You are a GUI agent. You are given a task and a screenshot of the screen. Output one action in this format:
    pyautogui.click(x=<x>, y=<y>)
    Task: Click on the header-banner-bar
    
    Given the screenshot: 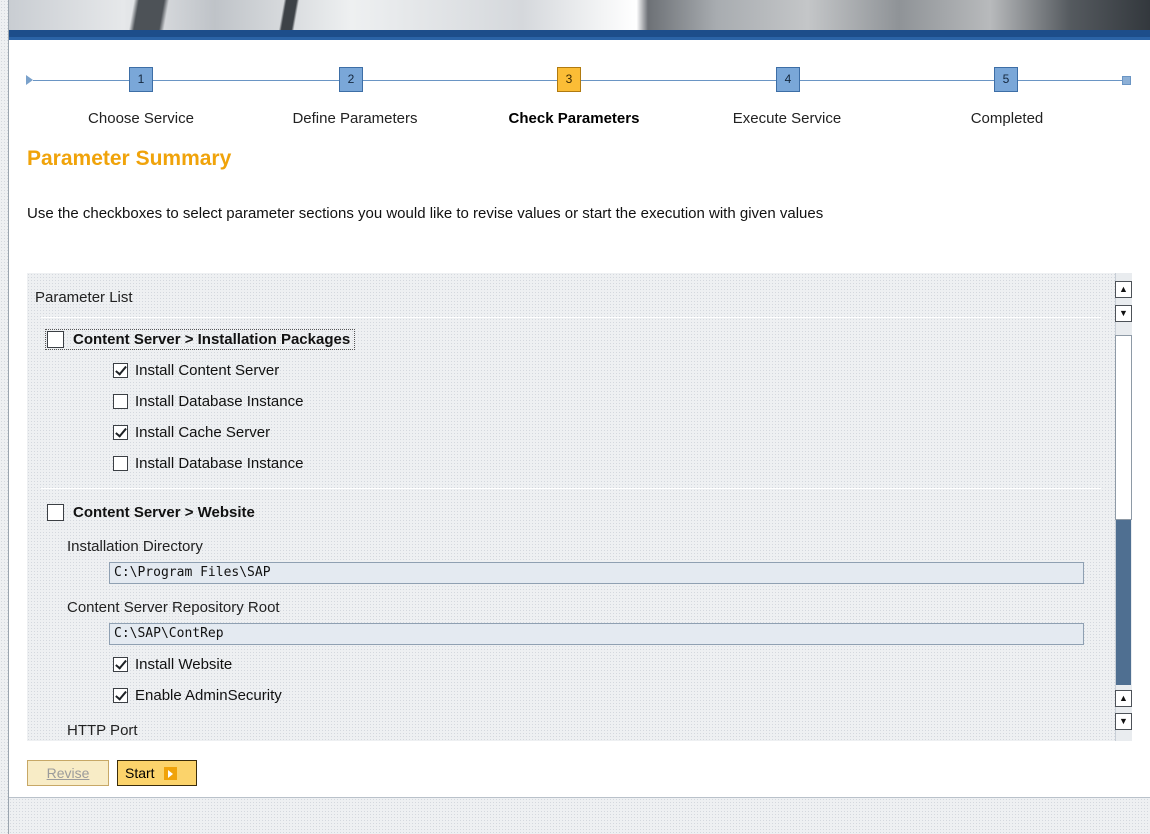 What is the action you would take?
    pyautogui.click(x=579, y=35)
    